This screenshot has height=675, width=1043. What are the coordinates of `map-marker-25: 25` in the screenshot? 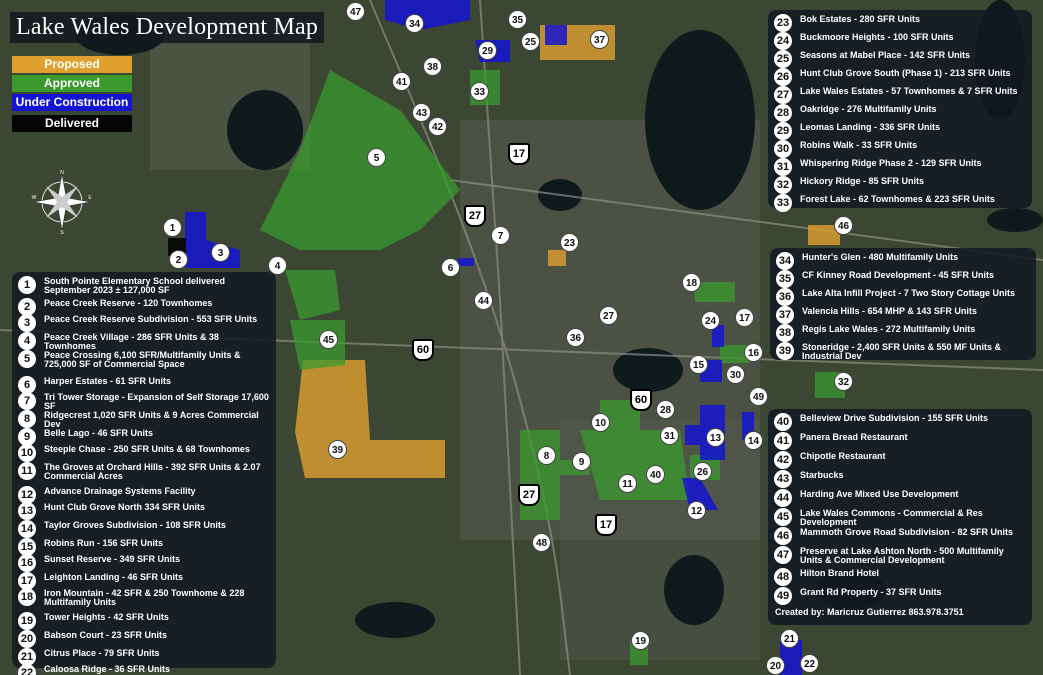 It's located at (530, 41).